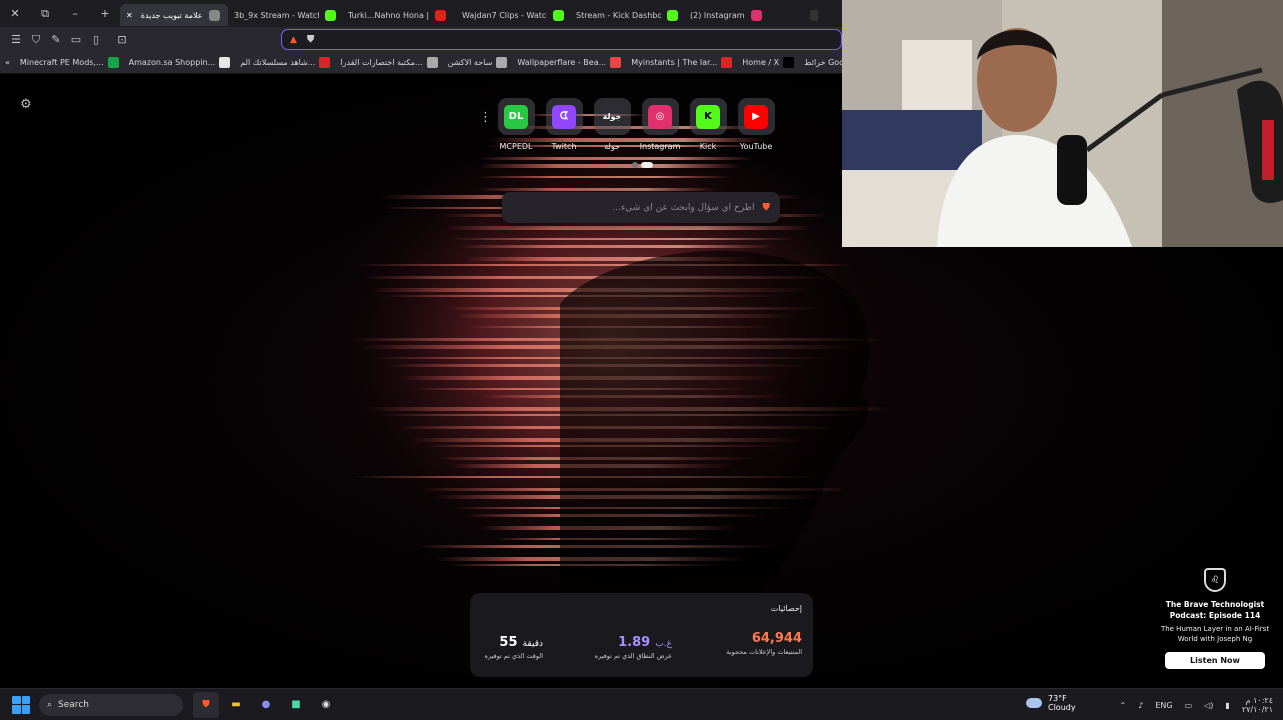 The width and height of the screenshot is (1283, 720). What do you see at coordinates (76, 40) in the screenshot?
I see `tab-manager-icon: ▭` at bounding box center [76, 40].